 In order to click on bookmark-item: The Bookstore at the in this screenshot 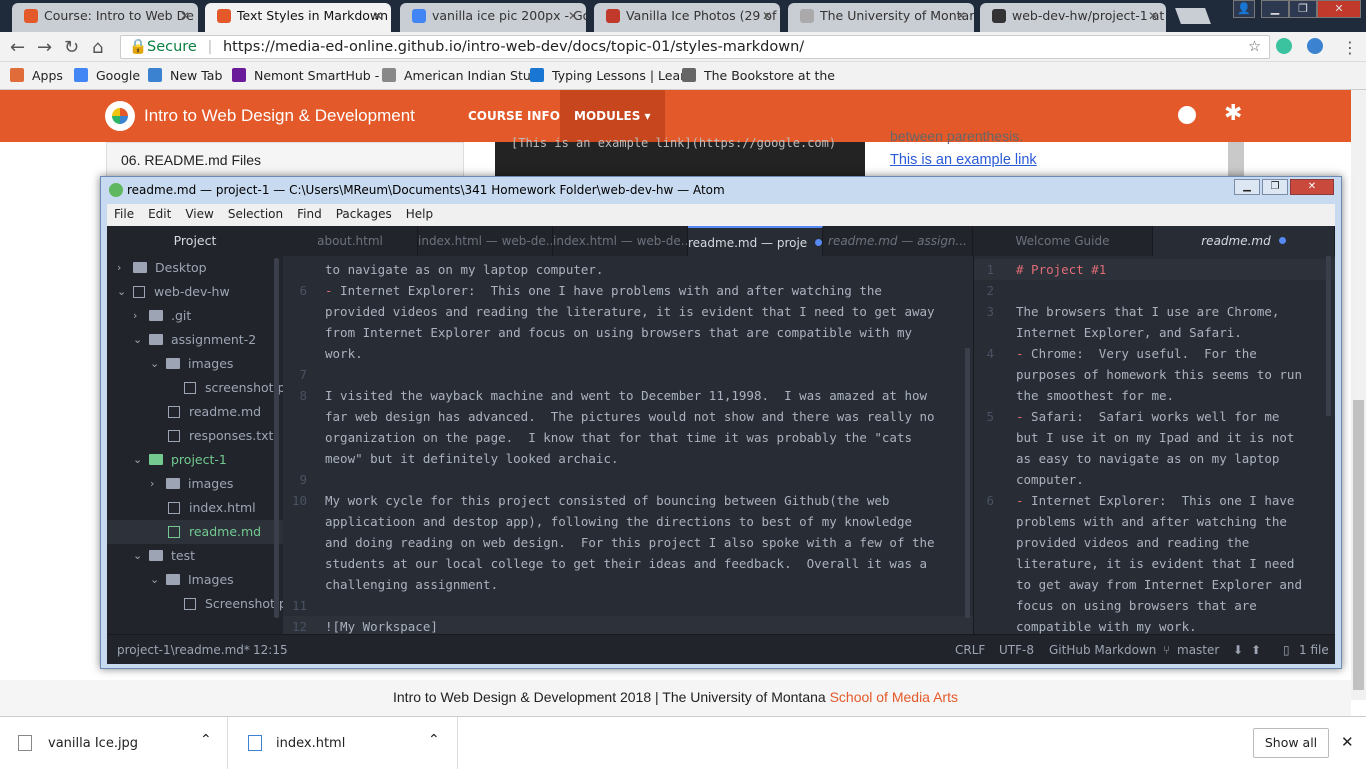, I will do `click(758, 75)`.